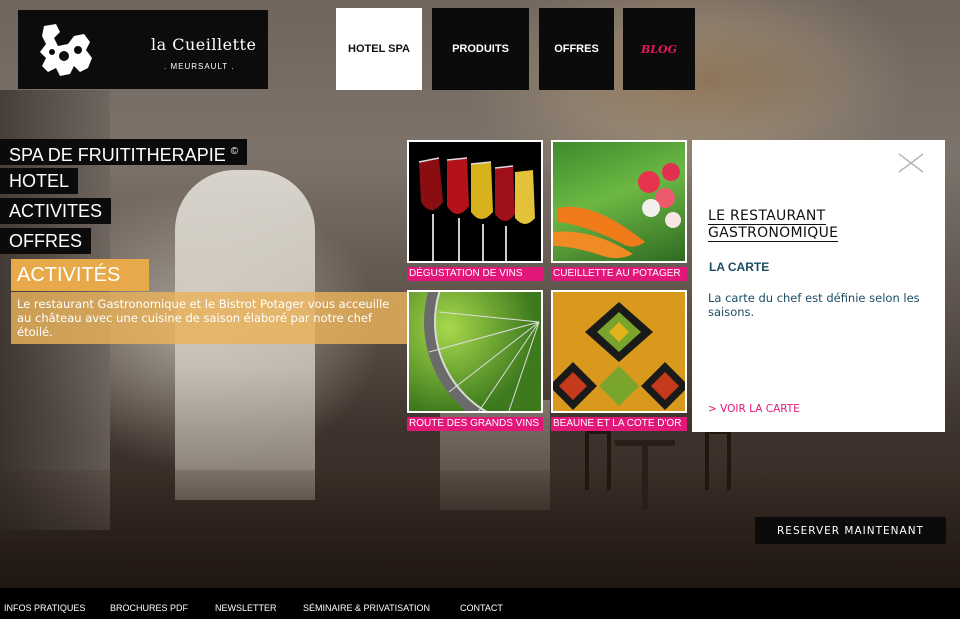 The width and height of the screenshot is (960, 619). I want to click on menu-item-activites: ACTIVITES, so click(56, 211).